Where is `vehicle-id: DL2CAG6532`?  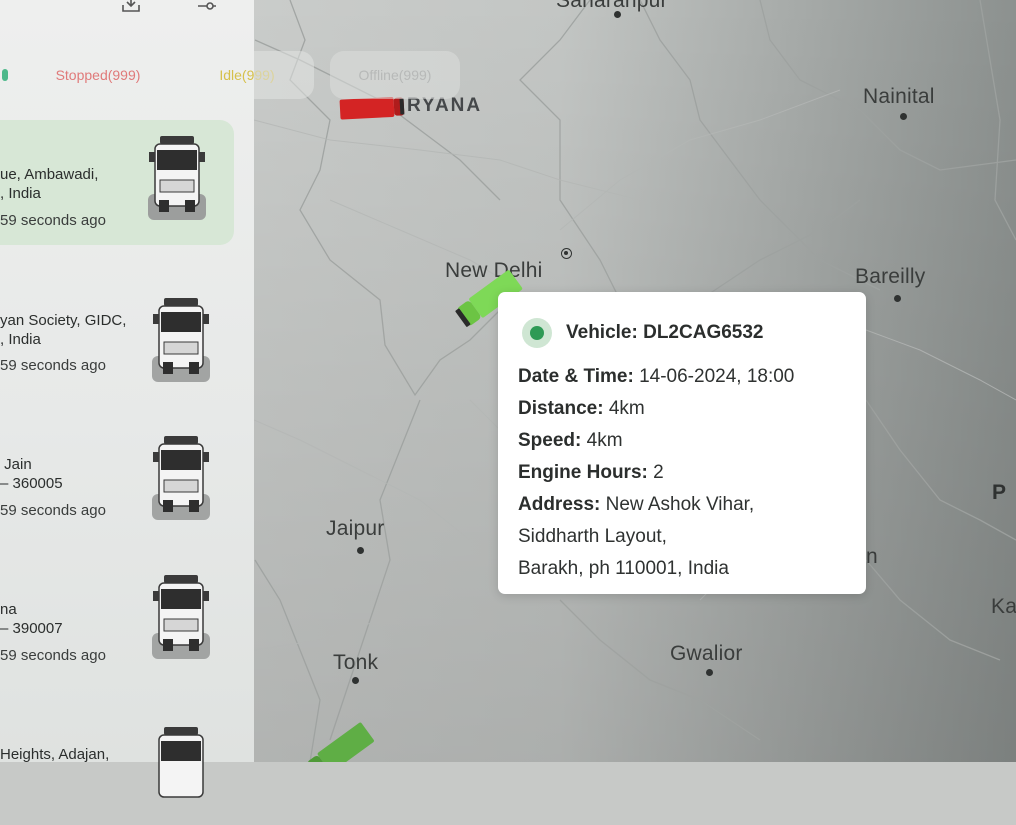 vehicle-id: DL2CAG6532 is located at coordinates (703, 332).